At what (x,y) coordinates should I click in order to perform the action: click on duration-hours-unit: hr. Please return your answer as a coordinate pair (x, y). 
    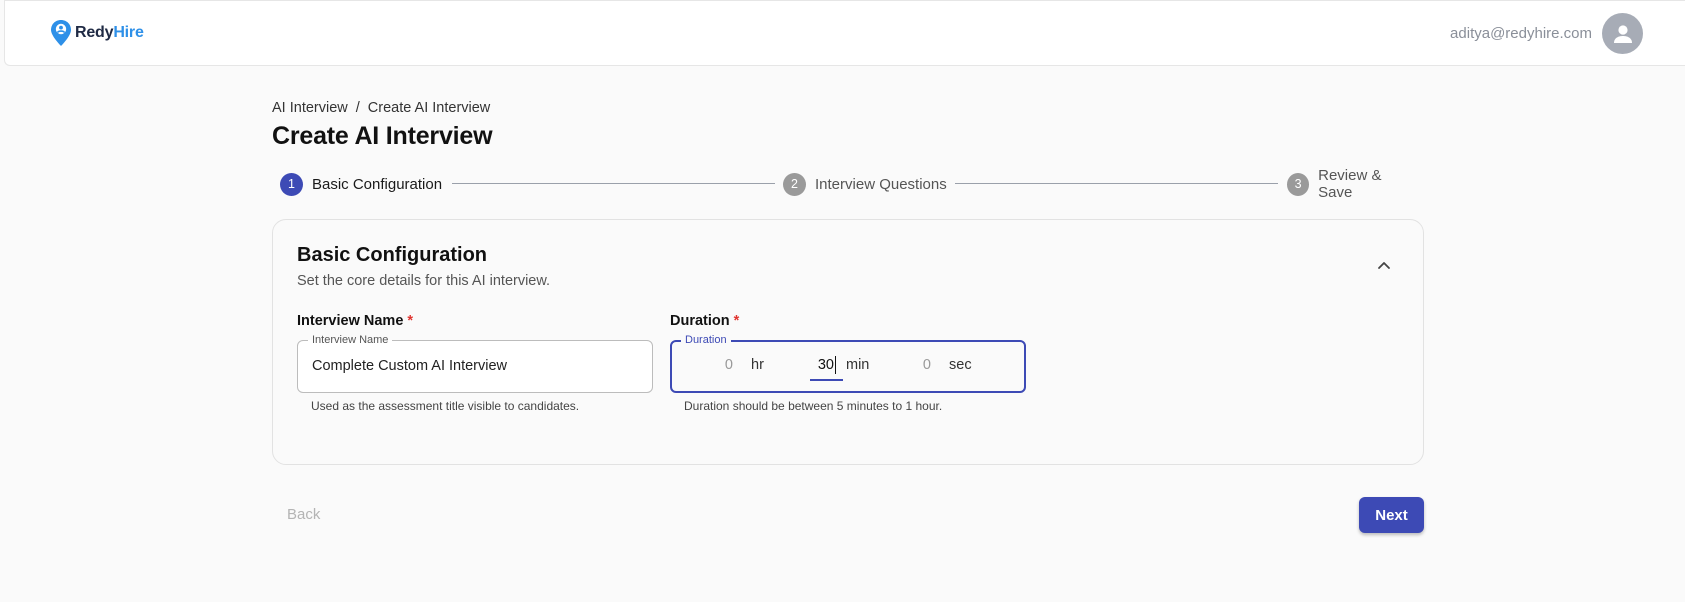
    Looking at the image, I should click on (757, 365).